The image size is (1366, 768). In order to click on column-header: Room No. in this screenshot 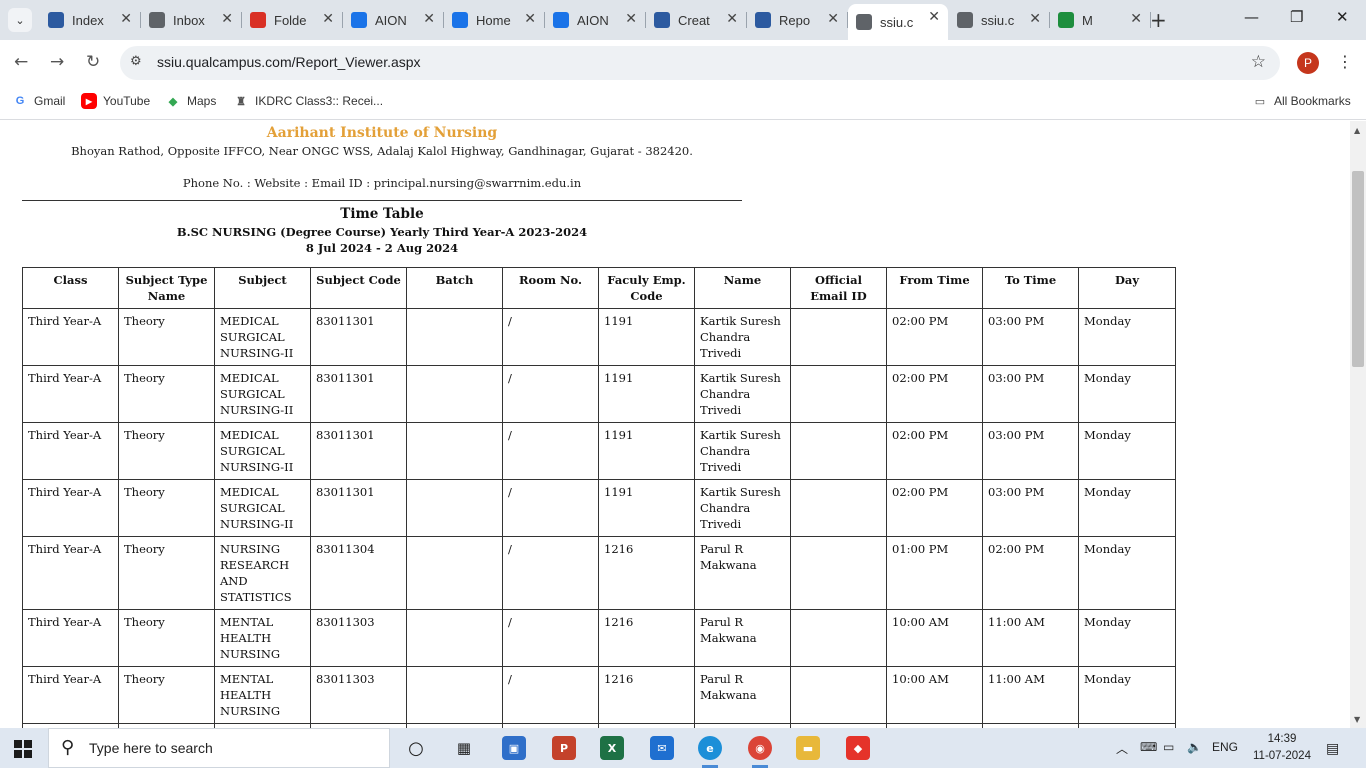, I will do `click(550, 288)`.